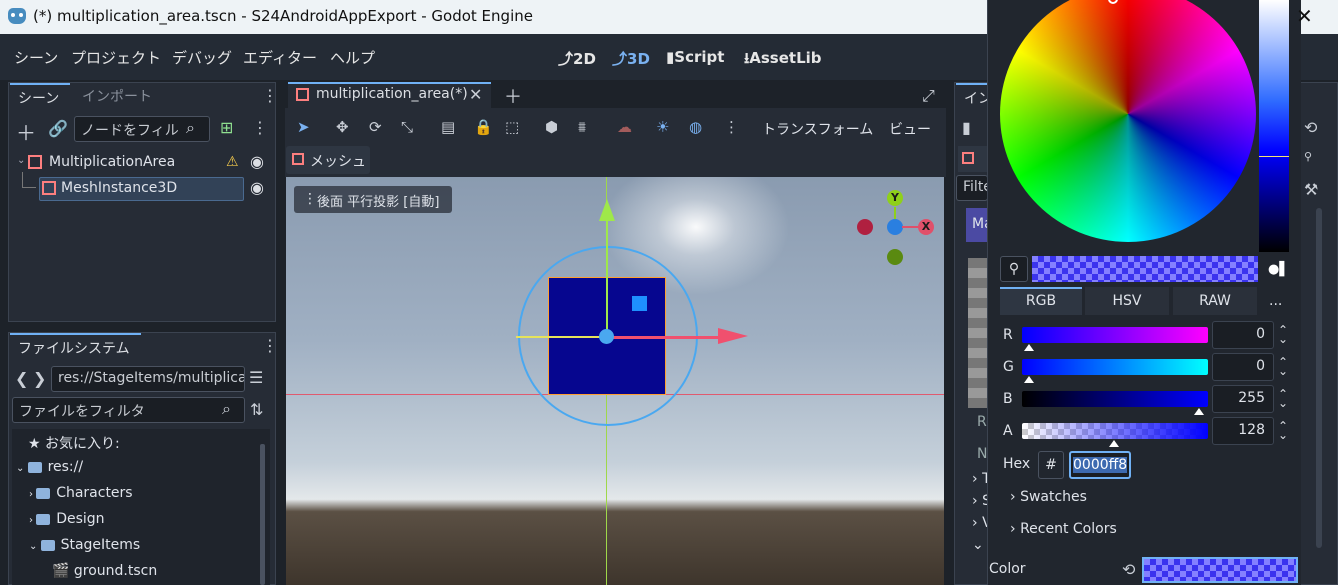 Image resolution: width=1338 pixels, height=585 pixels. What do you see at coordinates (973, 159) in the screenshot?
I see `inspector-object` at bounding box center [973, 159].